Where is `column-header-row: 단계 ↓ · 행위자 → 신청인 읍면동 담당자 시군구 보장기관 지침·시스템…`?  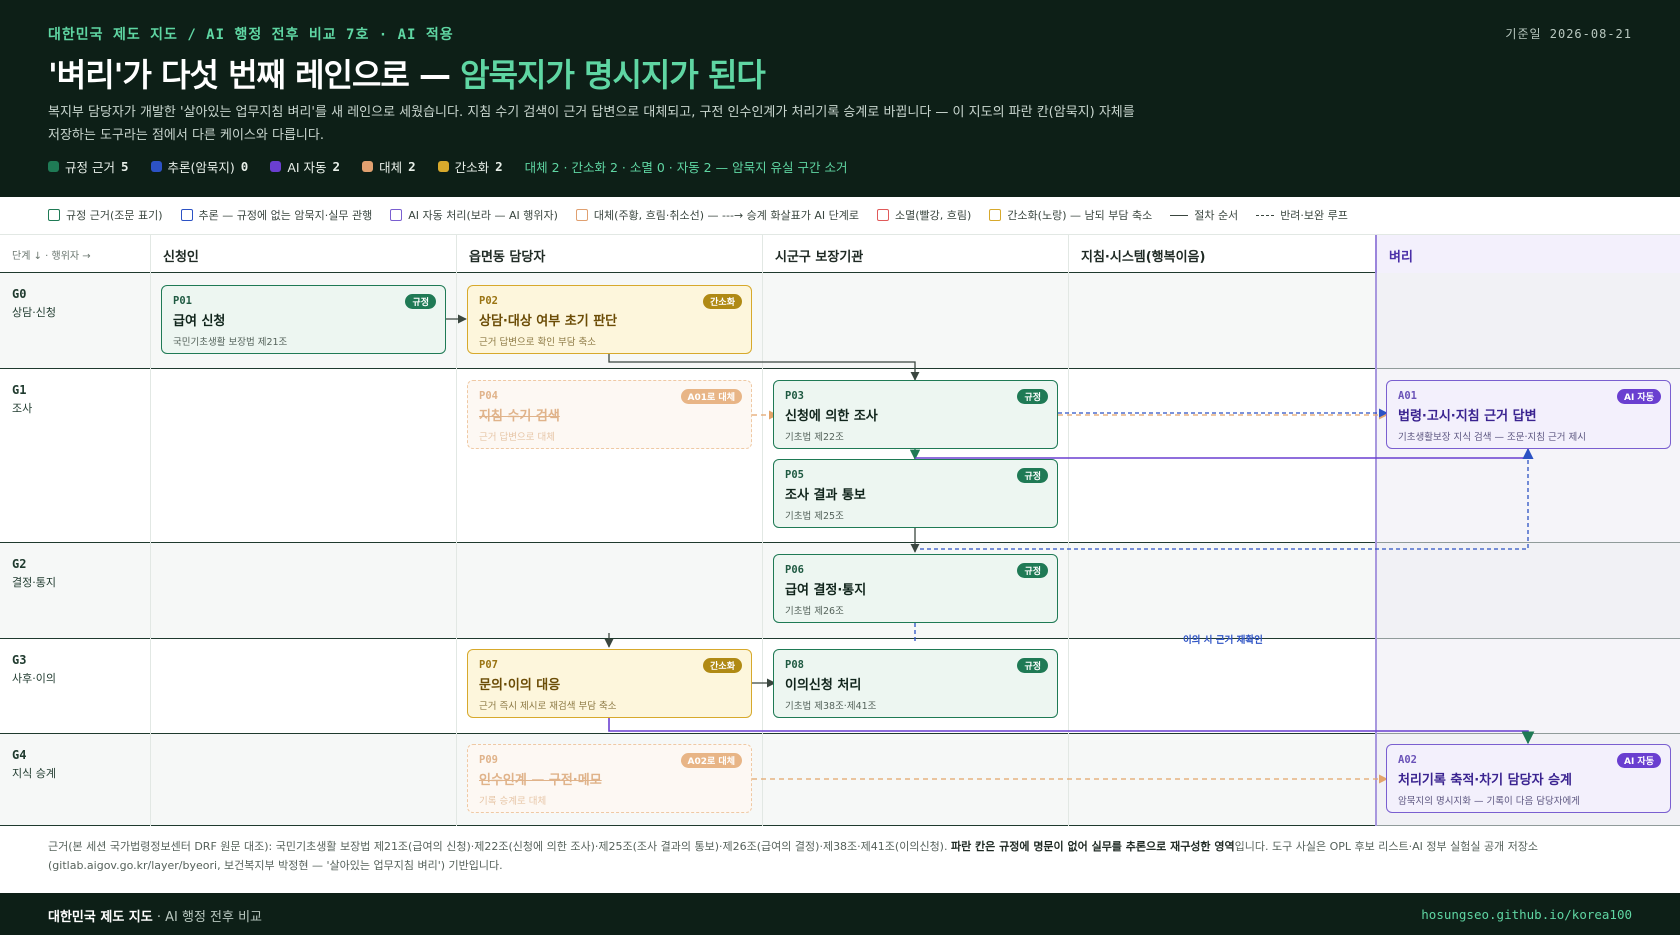 column-header-row: 단계 ↓ · 행위자 → 신청인 읍면동 담당자 시군구 보장기관 지침·시스템… is located at coordinates (840, 253).